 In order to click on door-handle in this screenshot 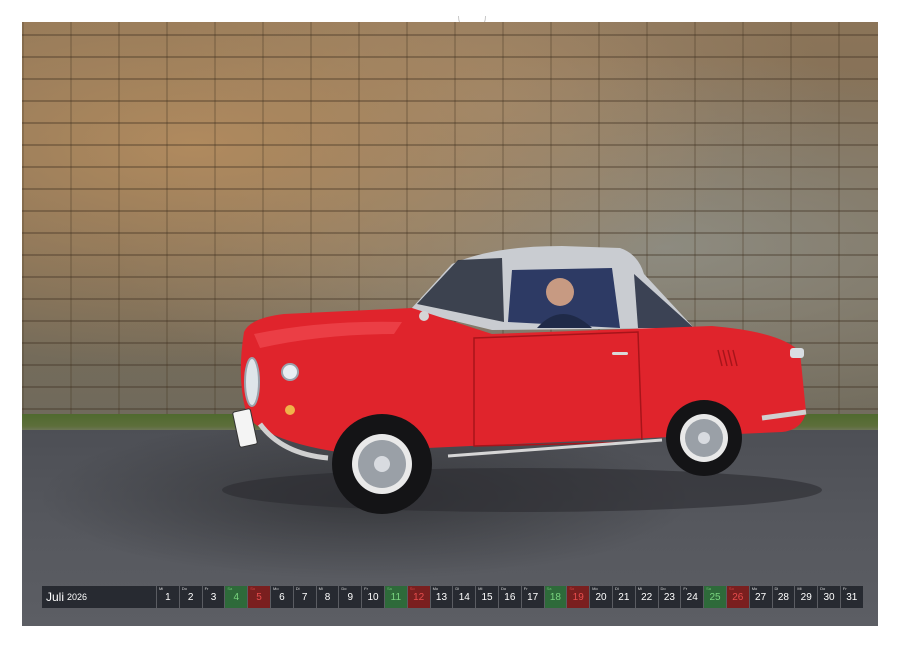, I will do `click(620, 353)`.